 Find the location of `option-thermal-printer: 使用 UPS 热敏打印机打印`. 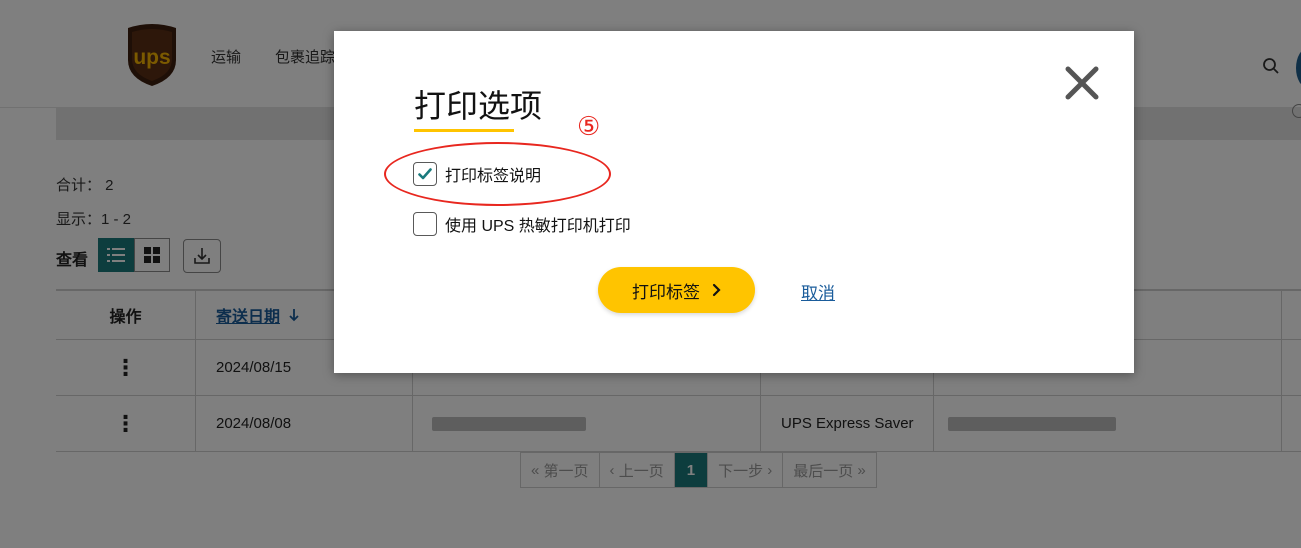

option-thermal-printer: 使用 UPS 热敏打印机打印 is located at coordinates (522, 224).